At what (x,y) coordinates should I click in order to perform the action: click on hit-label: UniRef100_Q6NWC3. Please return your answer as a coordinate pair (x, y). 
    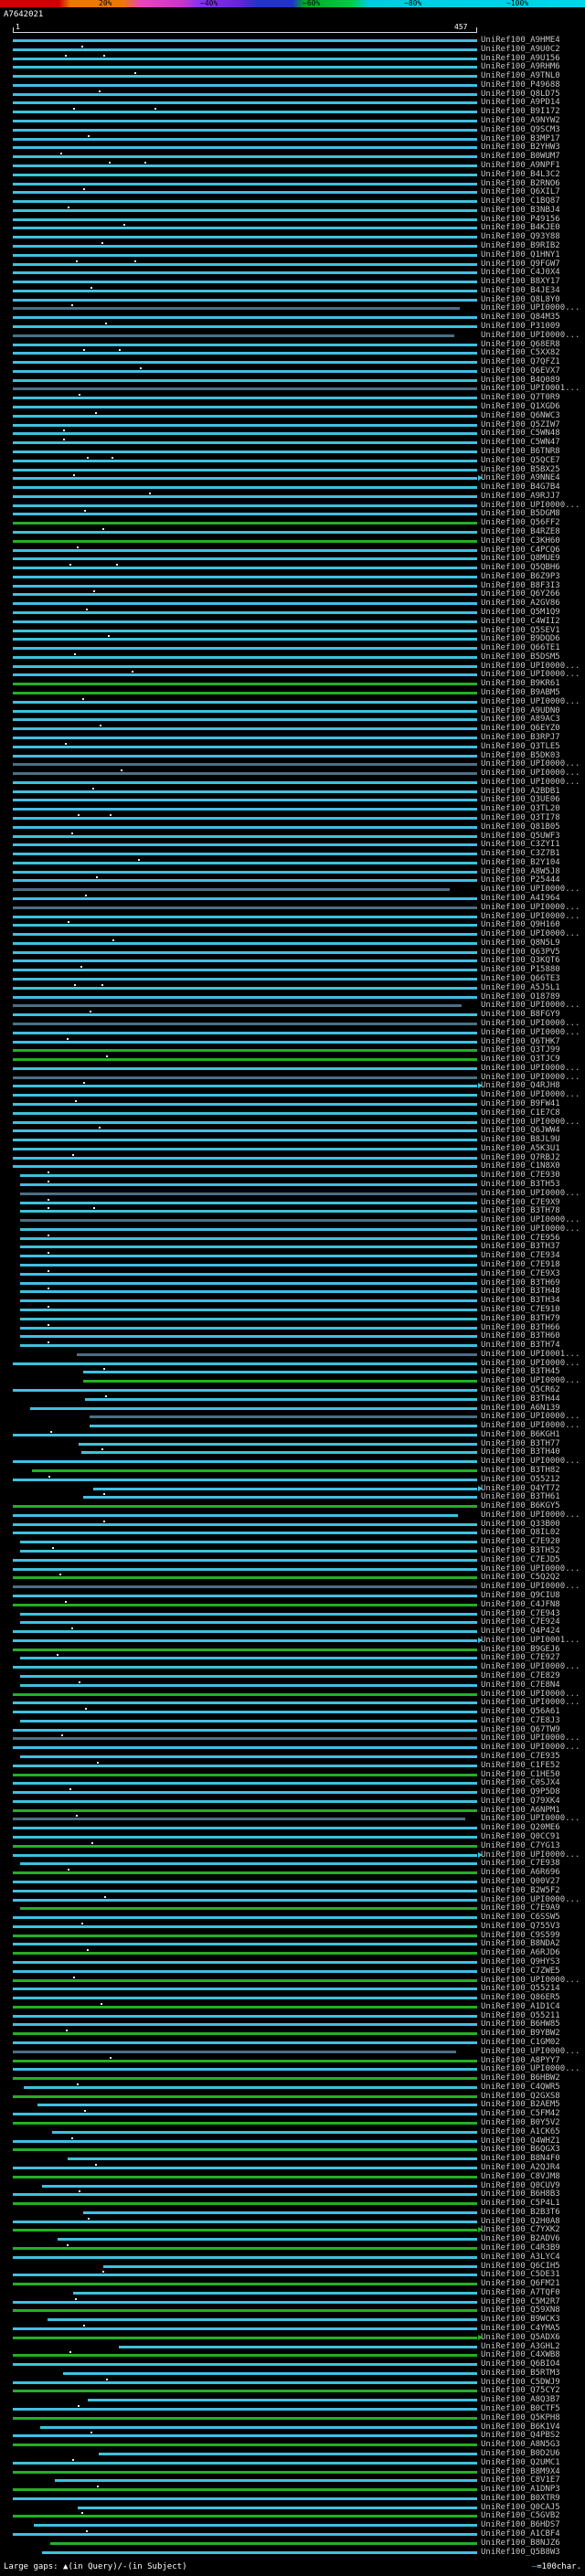
    Looking at the image, I should click on (520, 416).